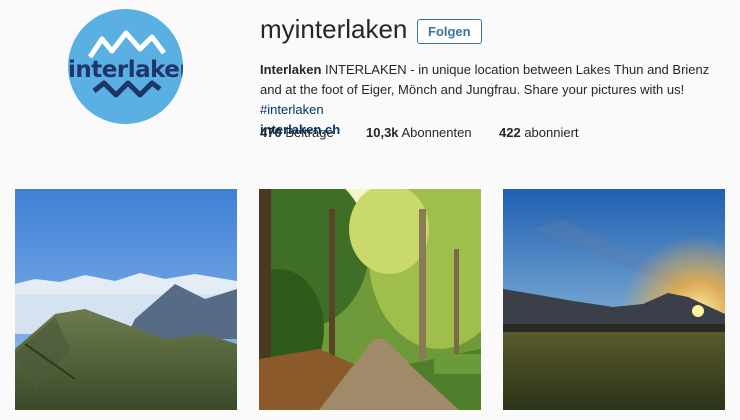 This screenshot has height=420, width=740. What do you see at coordinates (271, 132) in the screenshot?
I see `posts-count: 470` at bounding box center [271, 132].